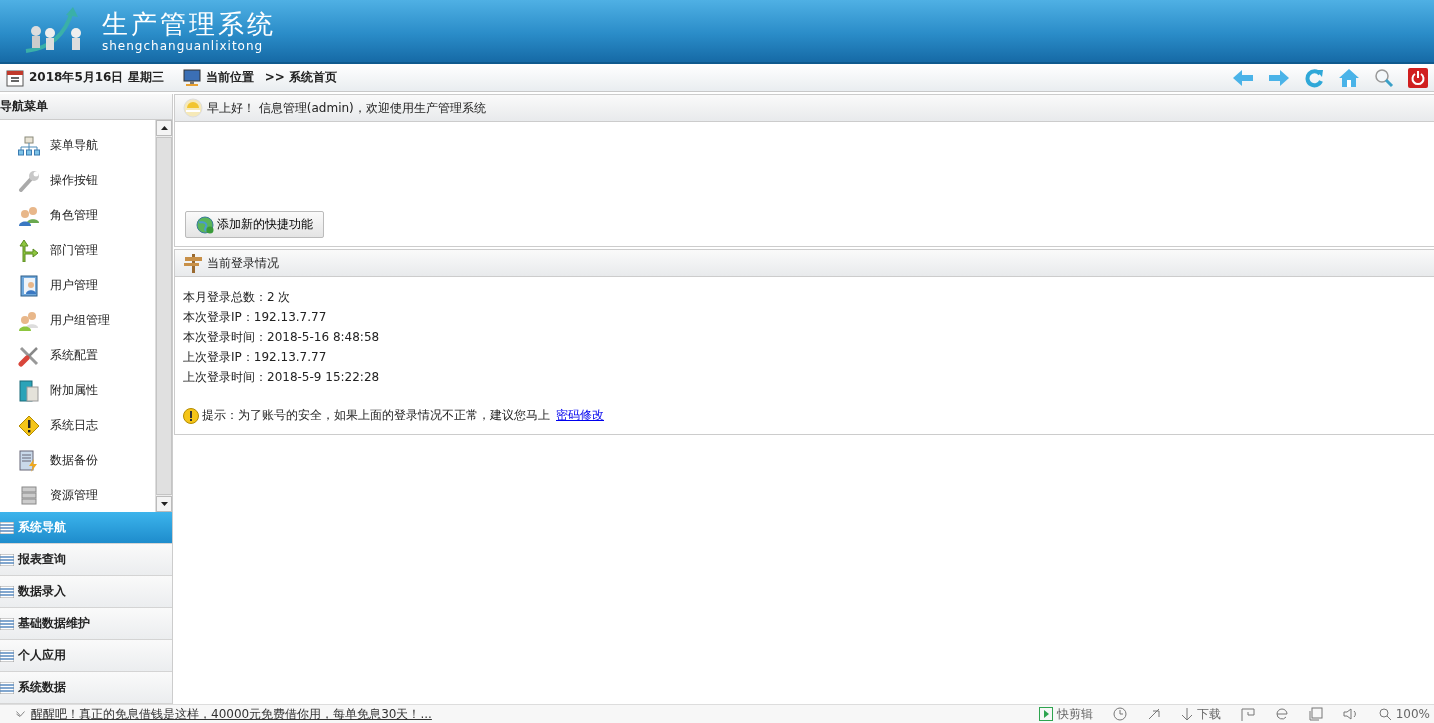  What do you see at coordinates (96, 77) in the screenshot?
I see `date-text: 2018年5月16日 星期三` at bounding box center [96, 77].